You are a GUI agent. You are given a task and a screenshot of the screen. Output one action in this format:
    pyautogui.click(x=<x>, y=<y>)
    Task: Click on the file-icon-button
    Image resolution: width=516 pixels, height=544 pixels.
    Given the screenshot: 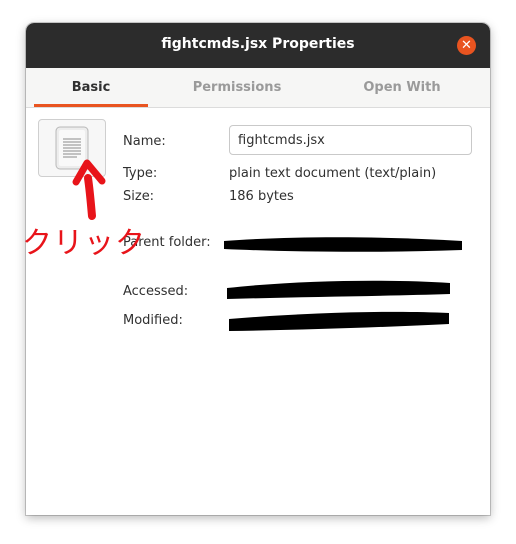 What is the action you would take?
    pyautogui.click(x=72, y=148)
    